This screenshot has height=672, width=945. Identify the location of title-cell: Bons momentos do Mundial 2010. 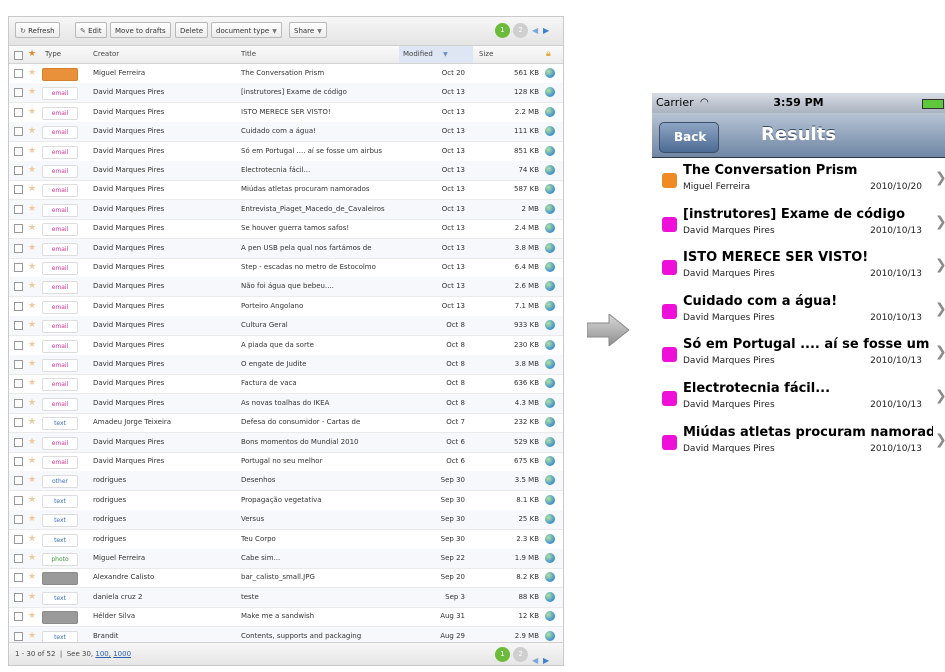
(321, 442).